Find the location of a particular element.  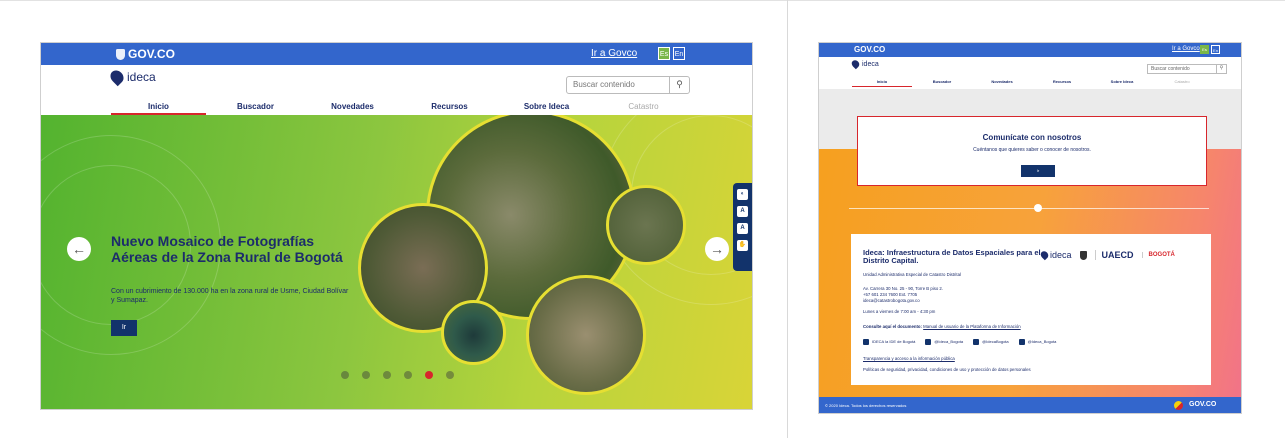

instagram-link: @Ideca_Bogota is located at coordinates (1037, 342).